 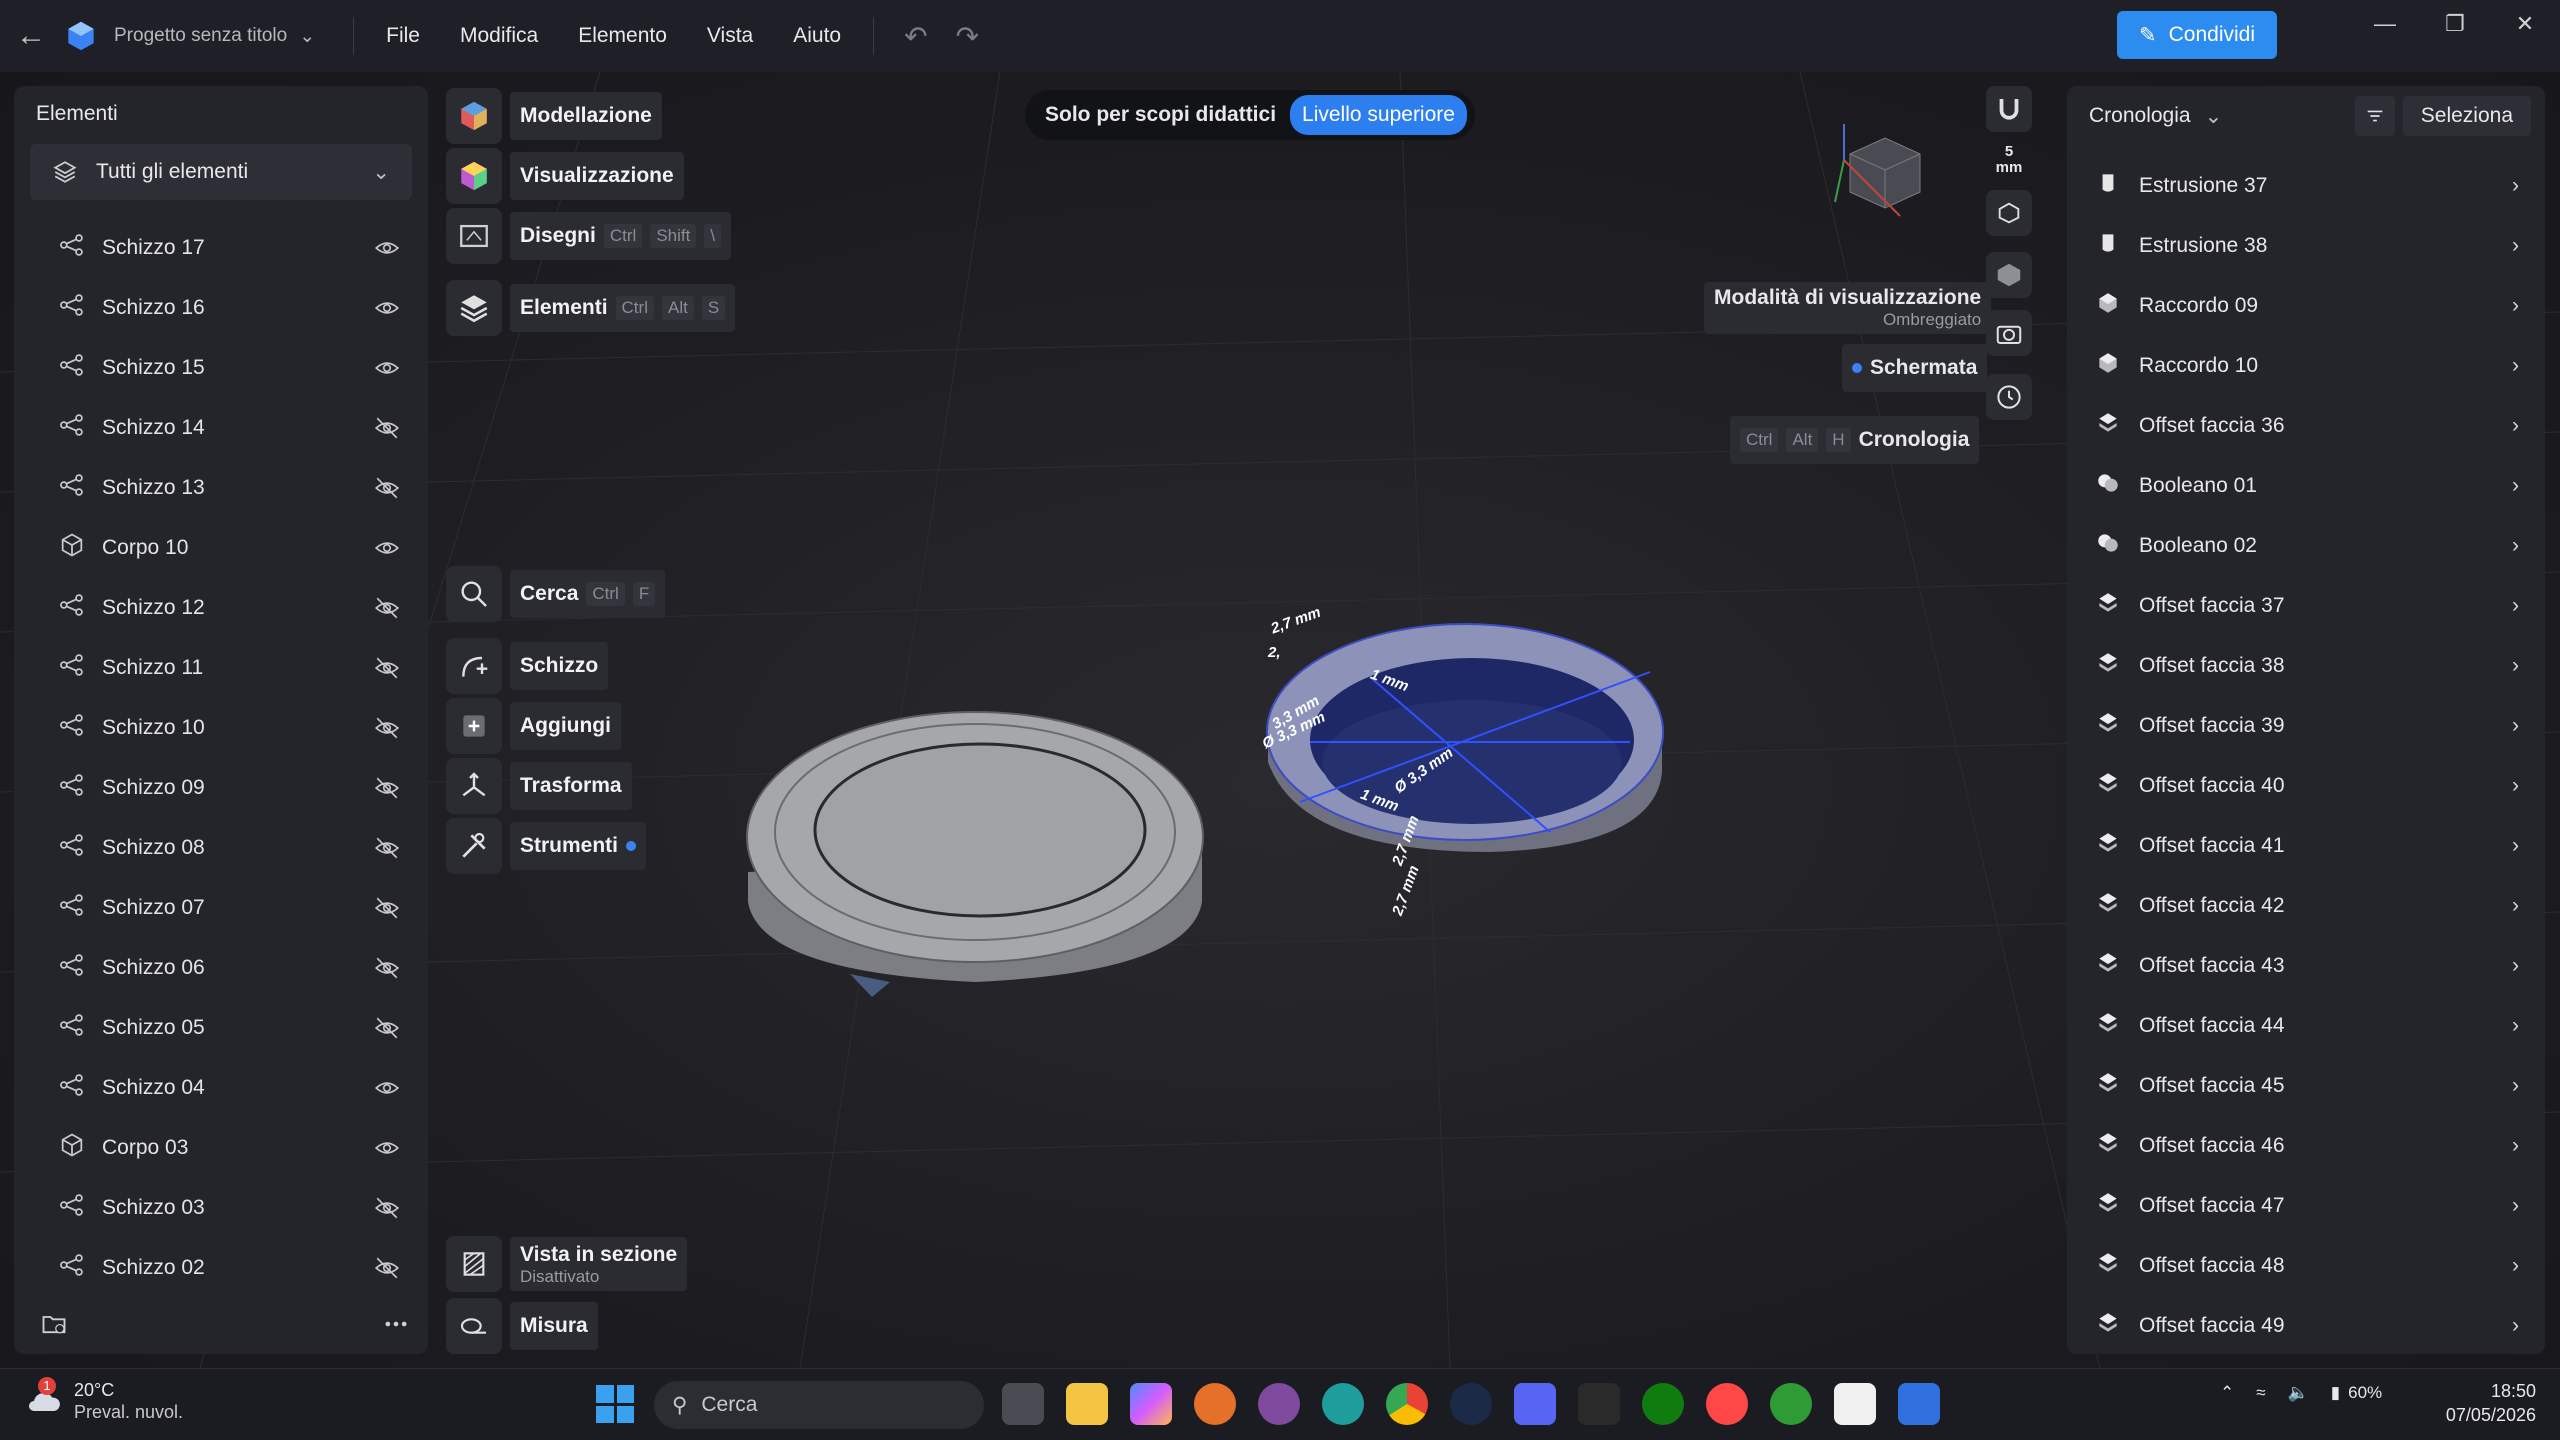 What do you see at coordinates (522, 1326) in the screenshot?
I see `tool-misura: Misura` at bounding box center [522, 1326].